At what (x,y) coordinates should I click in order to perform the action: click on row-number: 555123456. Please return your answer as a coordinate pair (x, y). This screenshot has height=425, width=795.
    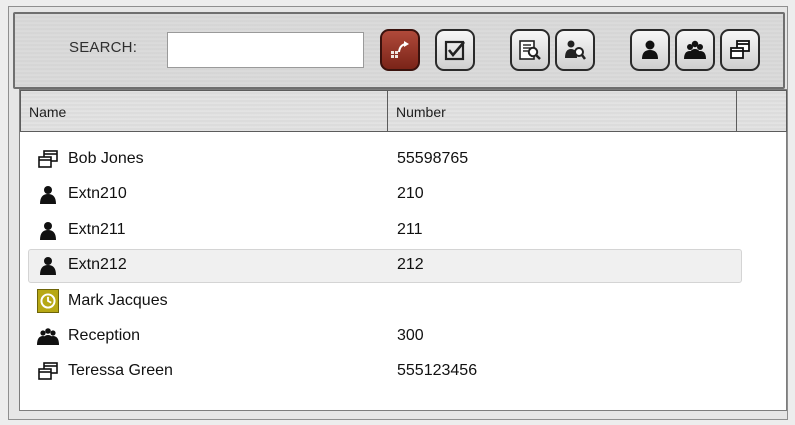
    Looking at the image, I should click on (437, 371).